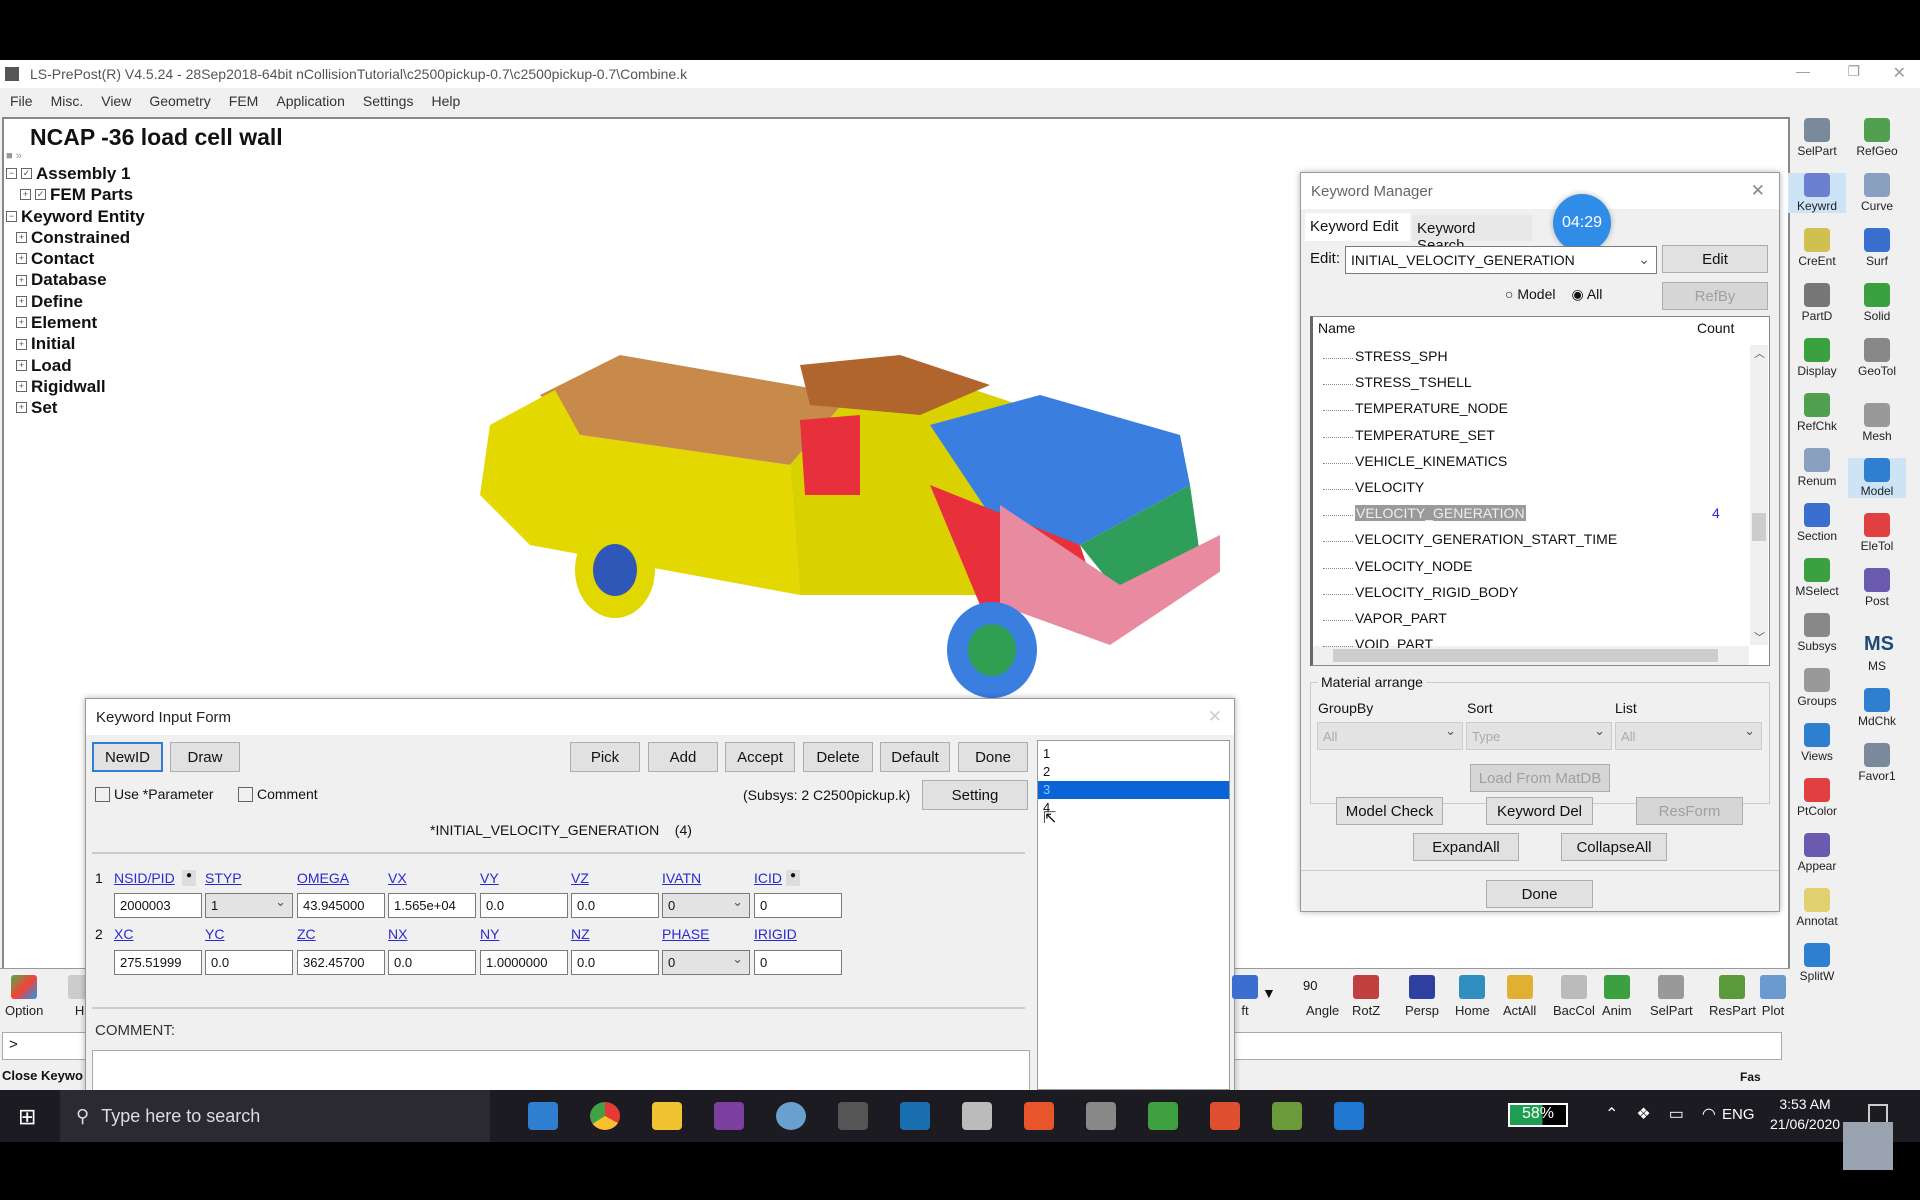  Describe the element at coordinates (1759, 353) in the screenshot. I see `scroll-up-icon: ︿` at that location.